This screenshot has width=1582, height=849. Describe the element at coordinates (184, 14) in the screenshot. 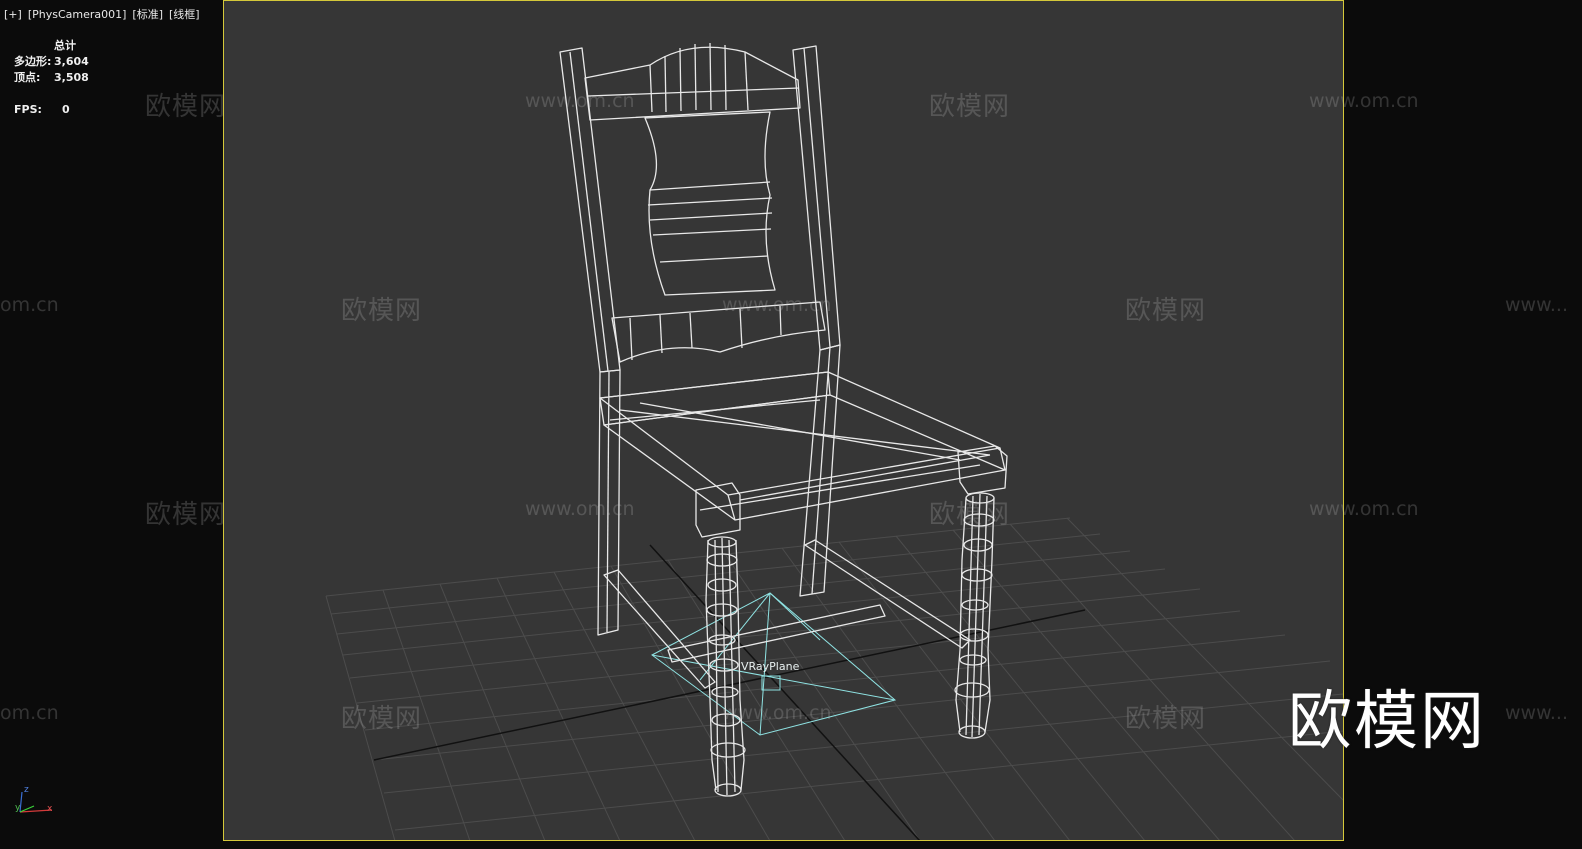

I see `viewport-display-menu: [线框]` at that location.